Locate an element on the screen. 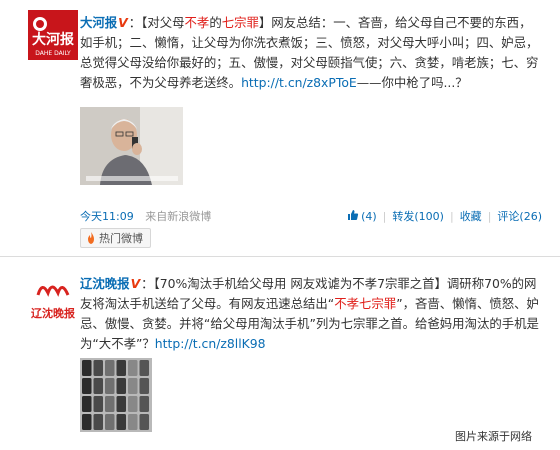  dahe-daily-avatar: 大河报 DAHE DAILY is located at coordinates (53, 35).